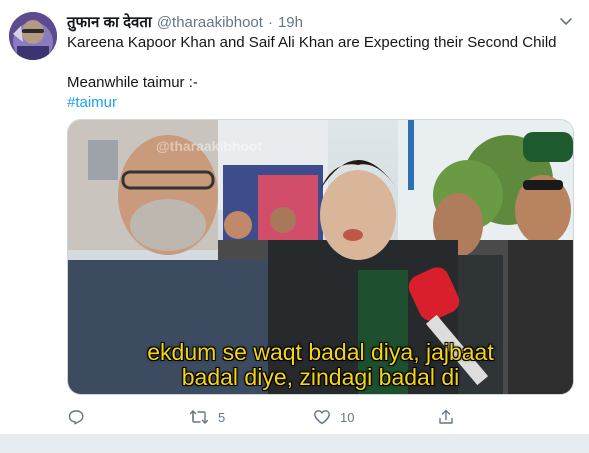 The image size is (589, 453). I want to click on tweet-text-line: Meanwhile taimur :-, so click(132, 82).